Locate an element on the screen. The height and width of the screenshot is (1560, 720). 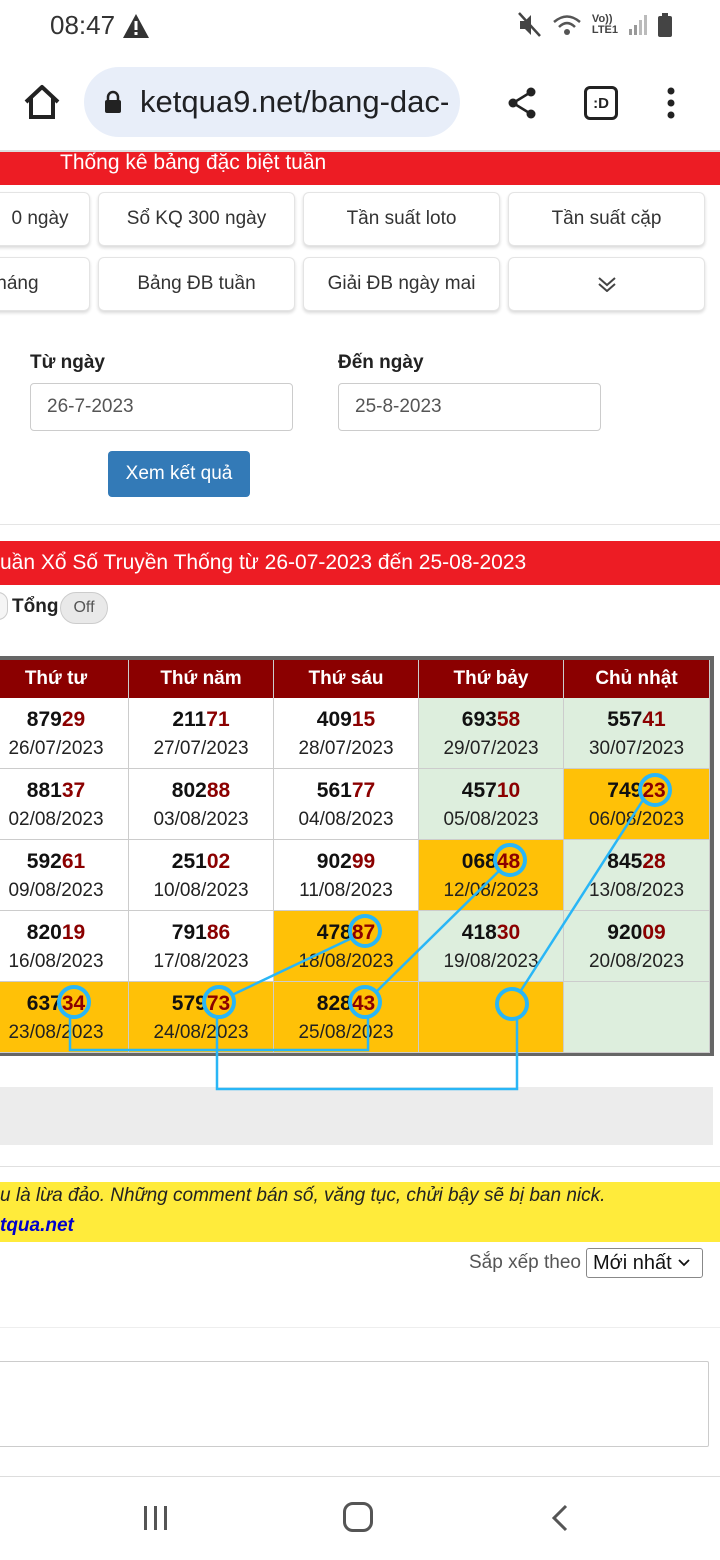
table-cell: 59261 09/08/2023 is located at coordinates (64, 875).